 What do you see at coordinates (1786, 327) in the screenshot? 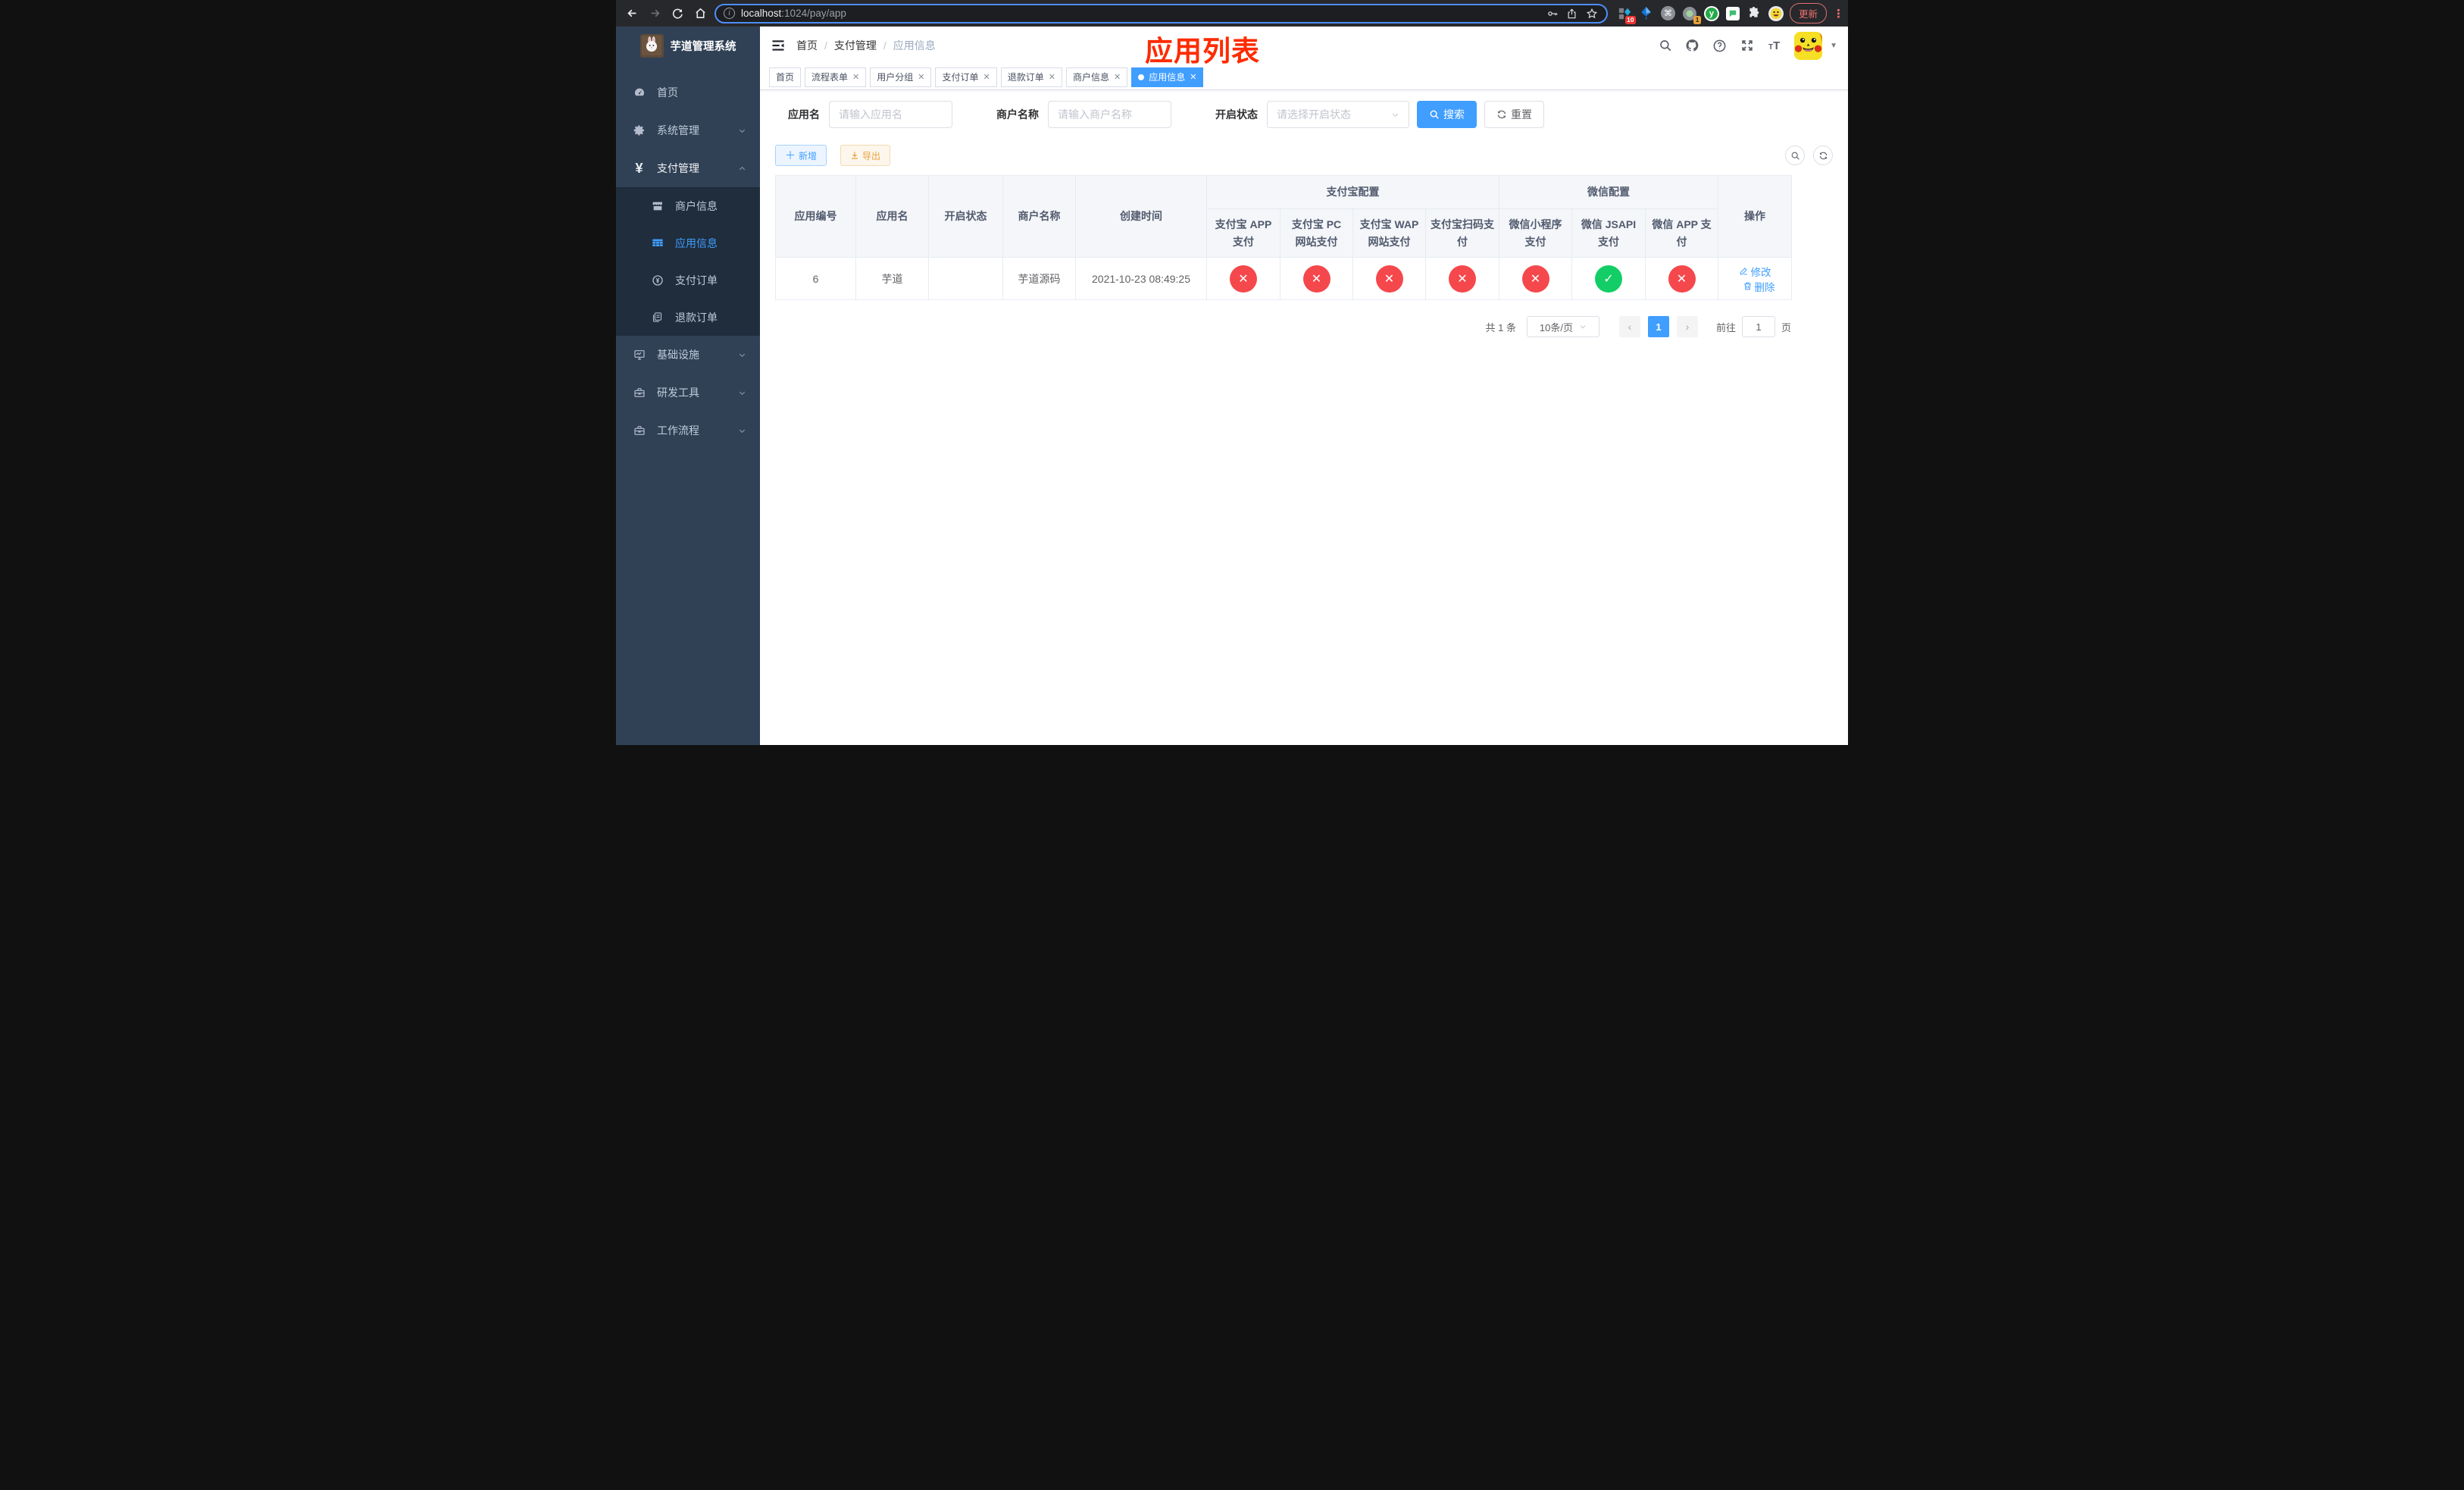
I see `page-unit-label: 页` at bounding box center [1786, 327].